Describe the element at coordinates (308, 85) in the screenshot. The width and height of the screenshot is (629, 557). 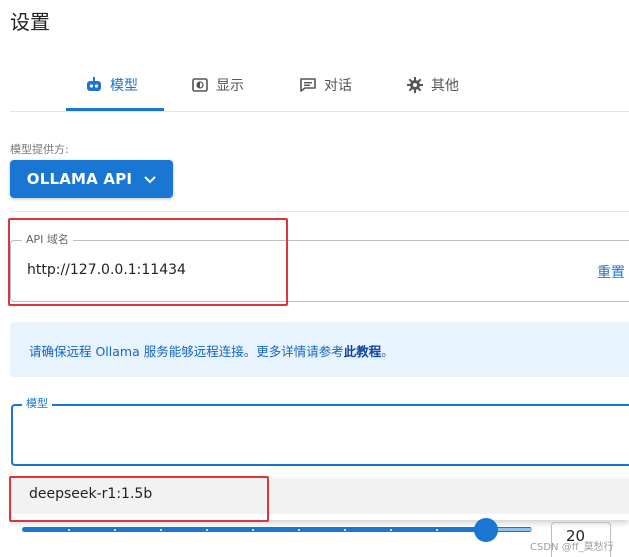
I see `chat-icon` at that location.